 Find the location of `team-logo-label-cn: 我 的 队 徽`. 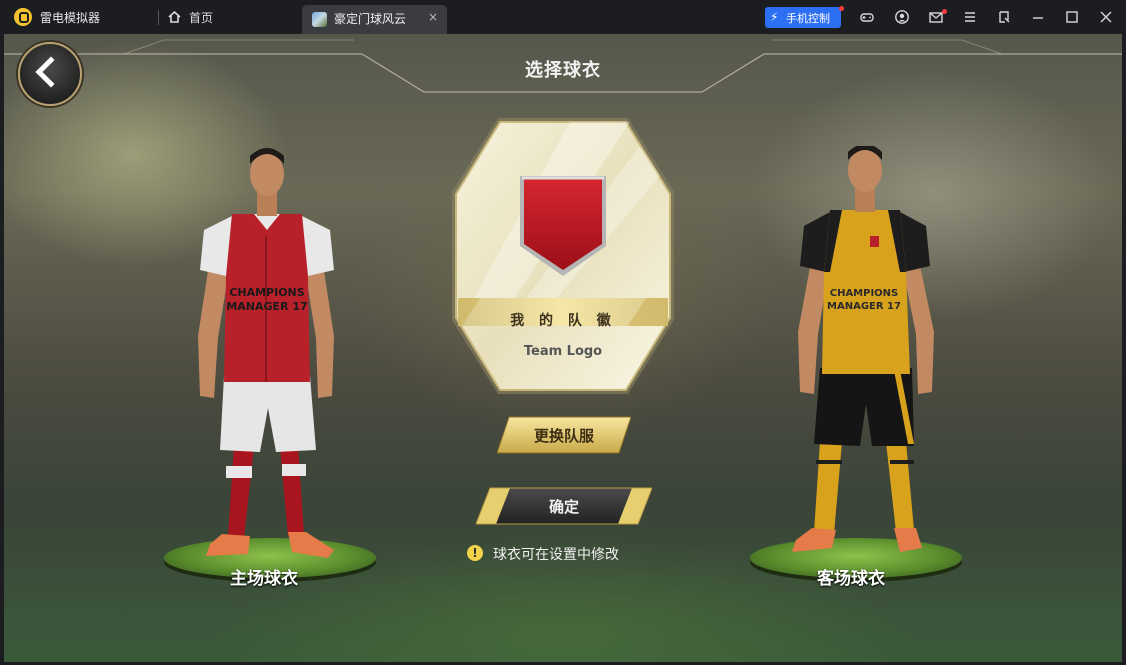

team-logo-label-cn: 我 的 队 徽 is located at coordinates (563, 321).